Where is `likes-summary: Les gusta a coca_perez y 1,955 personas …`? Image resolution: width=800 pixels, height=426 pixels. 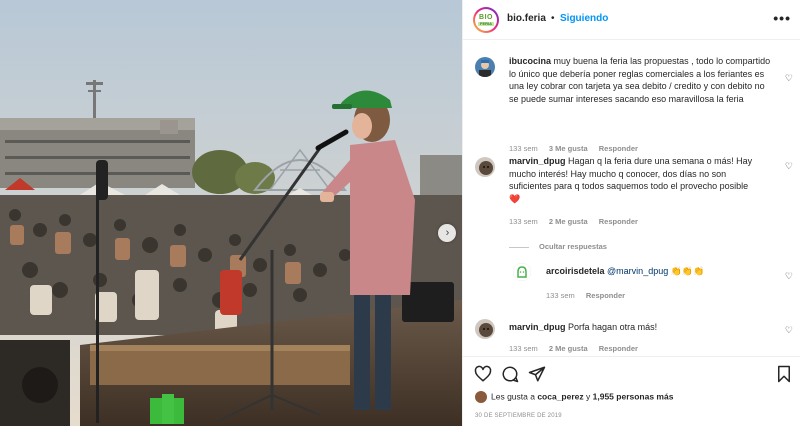 likes-summary: Les gusta a coca_perez y 1,955 personas … is located at coordinates (574, 397).